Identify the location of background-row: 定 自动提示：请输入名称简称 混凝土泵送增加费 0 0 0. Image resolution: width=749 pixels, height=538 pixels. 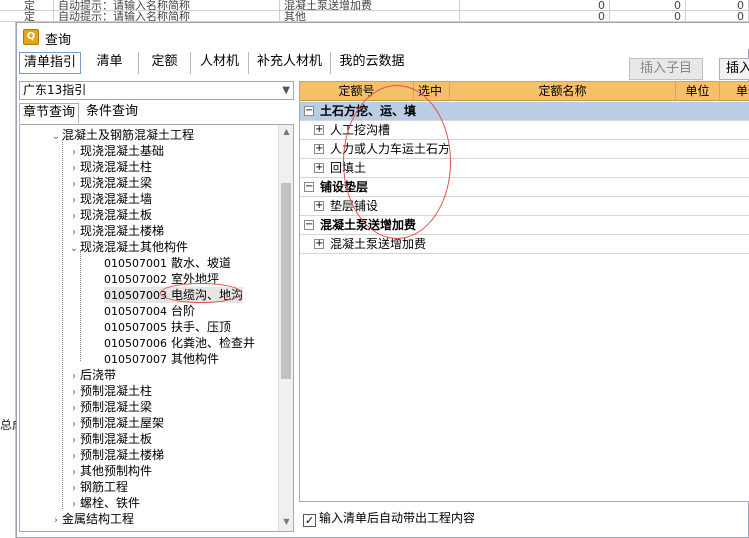
(374, 5).